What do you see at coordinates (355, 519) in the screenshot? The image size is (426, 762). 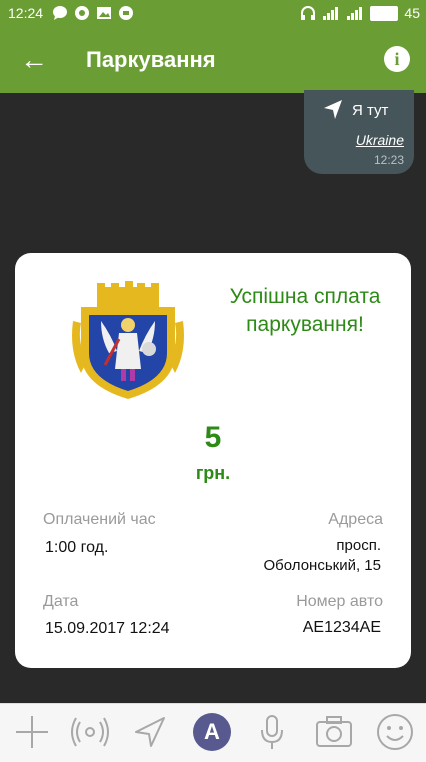 I see `address-label: Адреса` at bounding box center [355, 519].